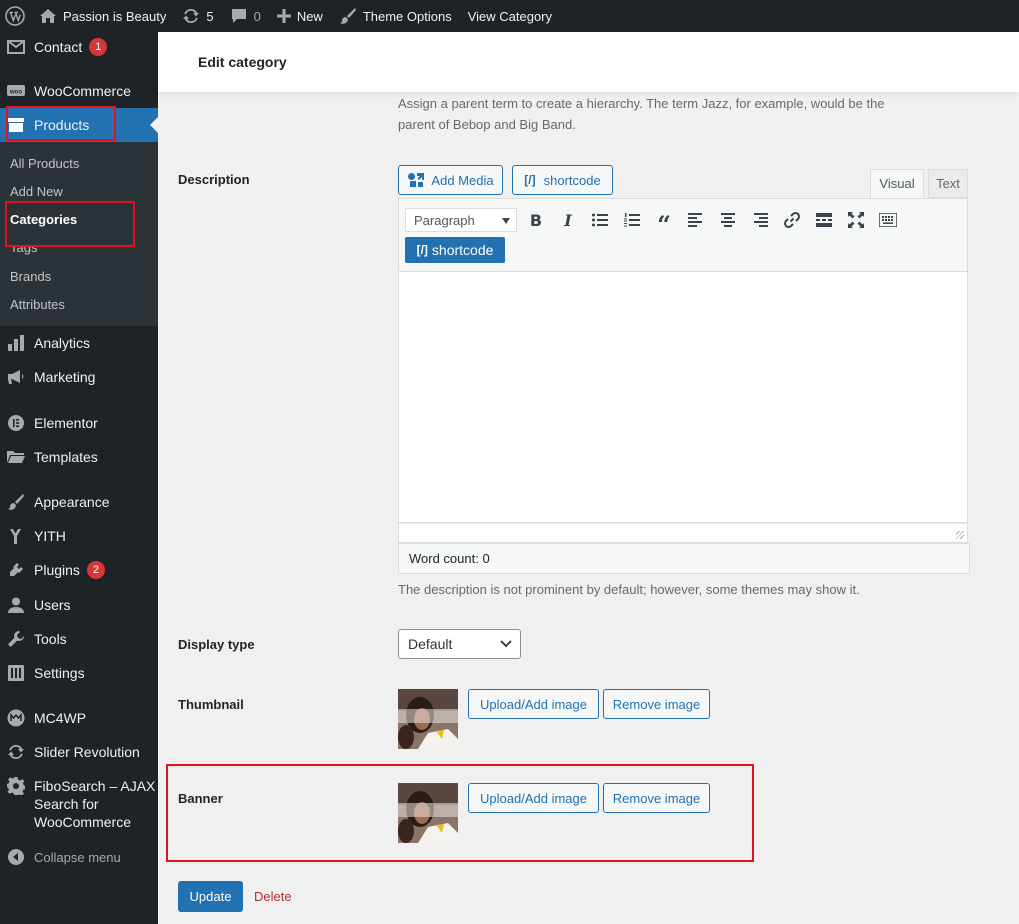 The image size is (1019, 924). I want to click on menu-item-templates: Templates, so click(79, 457).